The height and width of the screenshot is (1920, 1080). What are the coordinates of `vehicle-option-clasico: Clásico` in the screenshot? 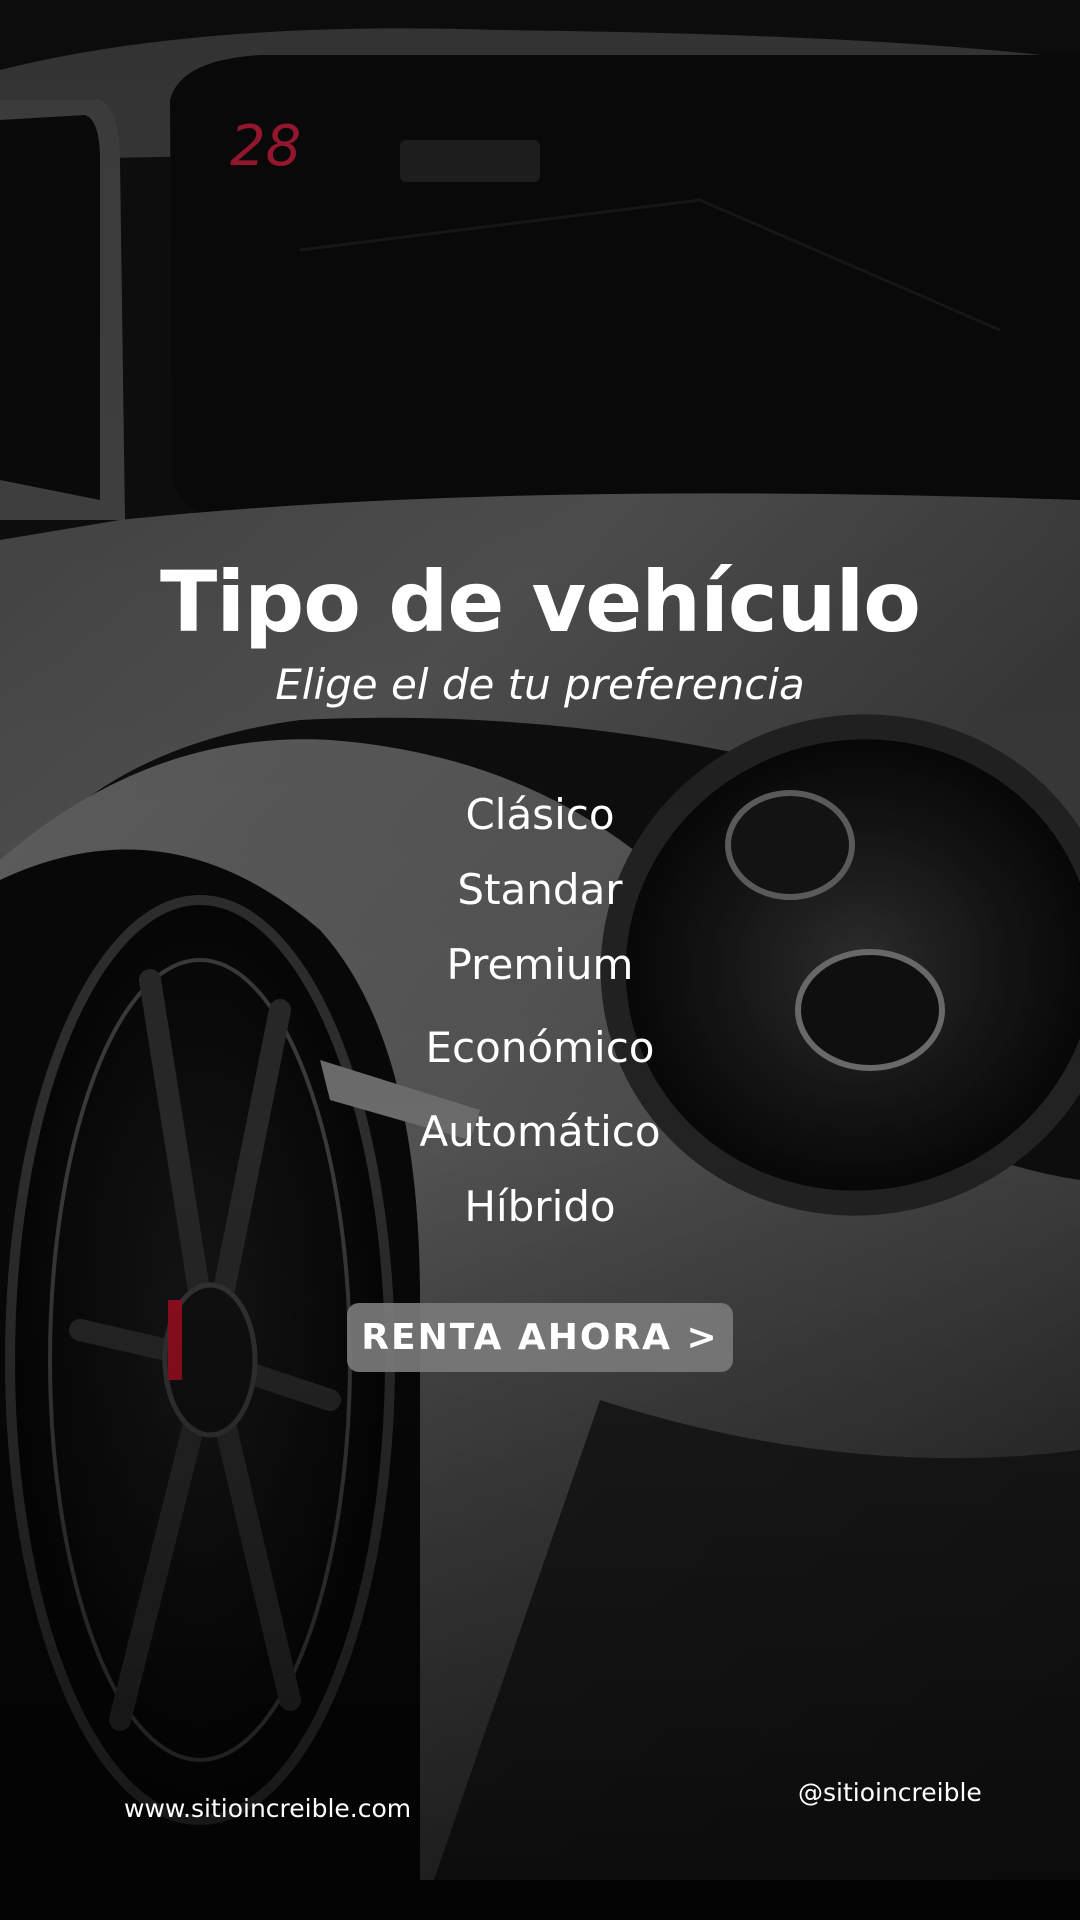 It's located at (540, 815).